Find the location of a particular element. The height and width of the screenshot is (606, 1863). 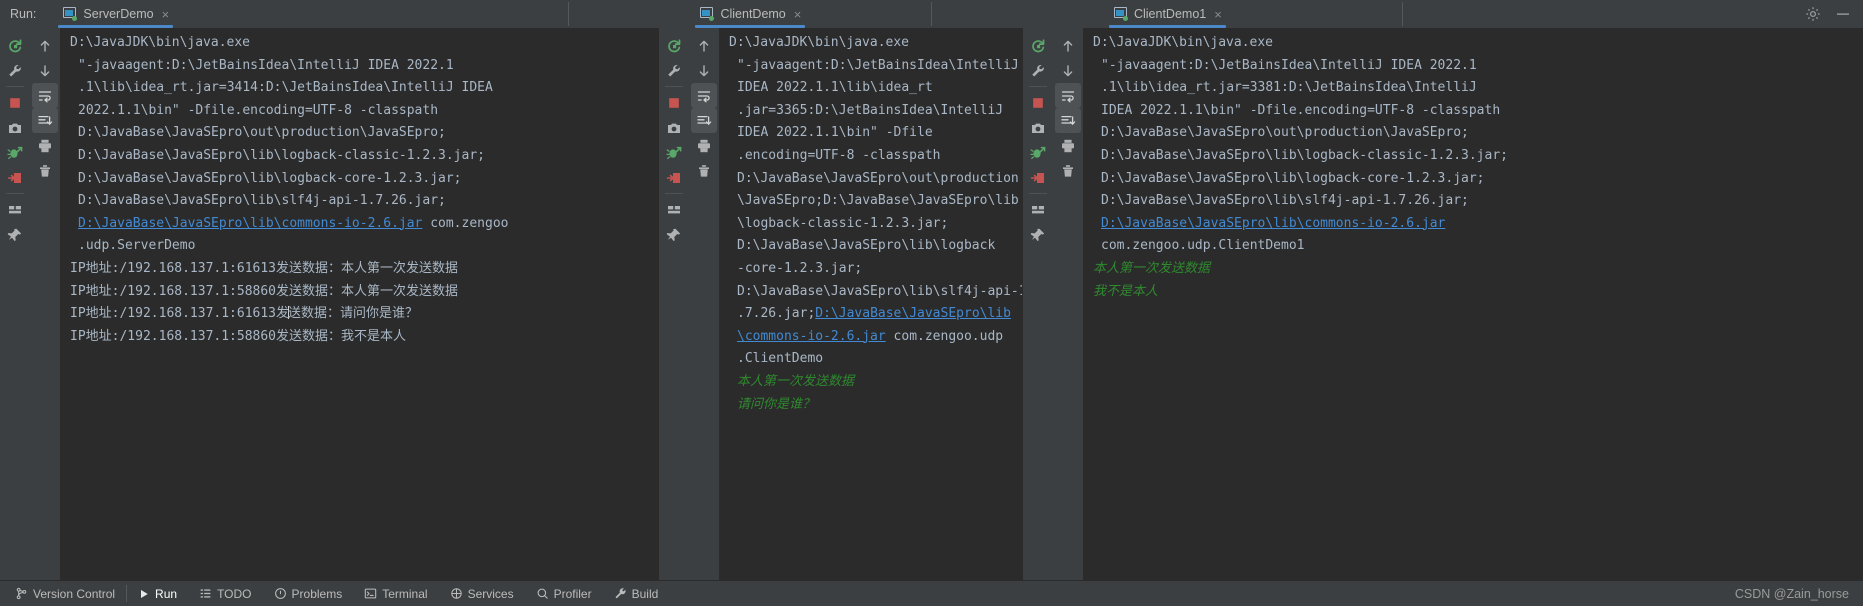

console-line: IDEA 2022.1.1\bin" -Dfile is located at coordinates (835, 133).